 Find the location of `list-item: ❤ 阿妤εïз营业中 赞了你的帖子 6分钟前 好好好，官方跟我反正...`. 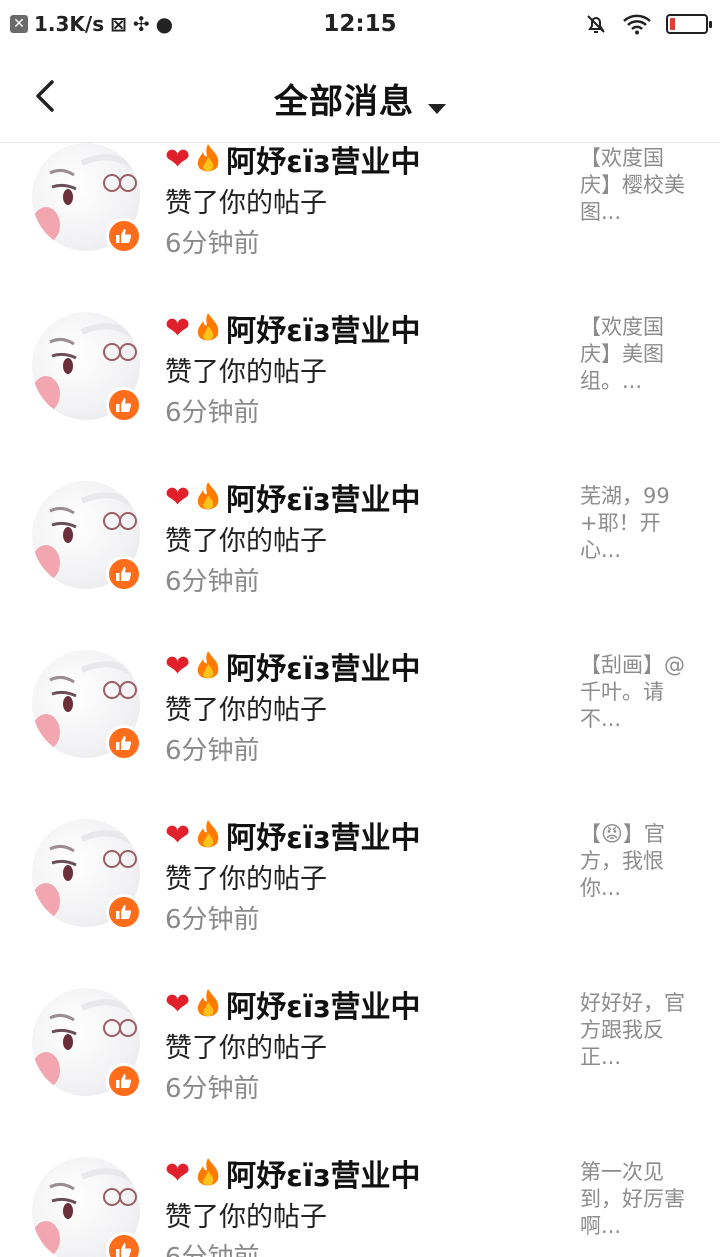

list-item: ❤ 阿妤εïз营业中 赞了你的帖子 6分钟前 好好好，官方跟我反正... is located at coordinates (360, 1062).